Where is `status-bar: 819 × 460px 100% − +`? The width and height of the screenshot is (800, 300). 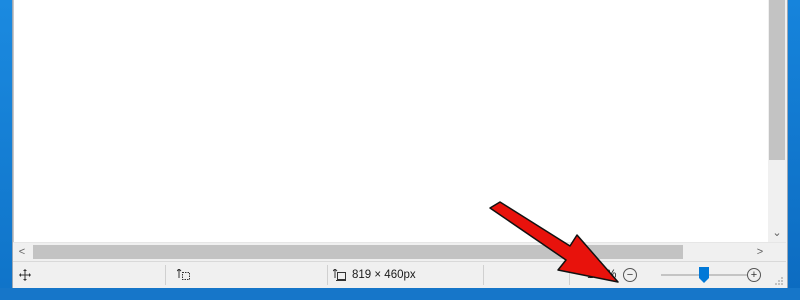
status-bar: 819 × 460px 100% − + is located at coordinates (399, 274).